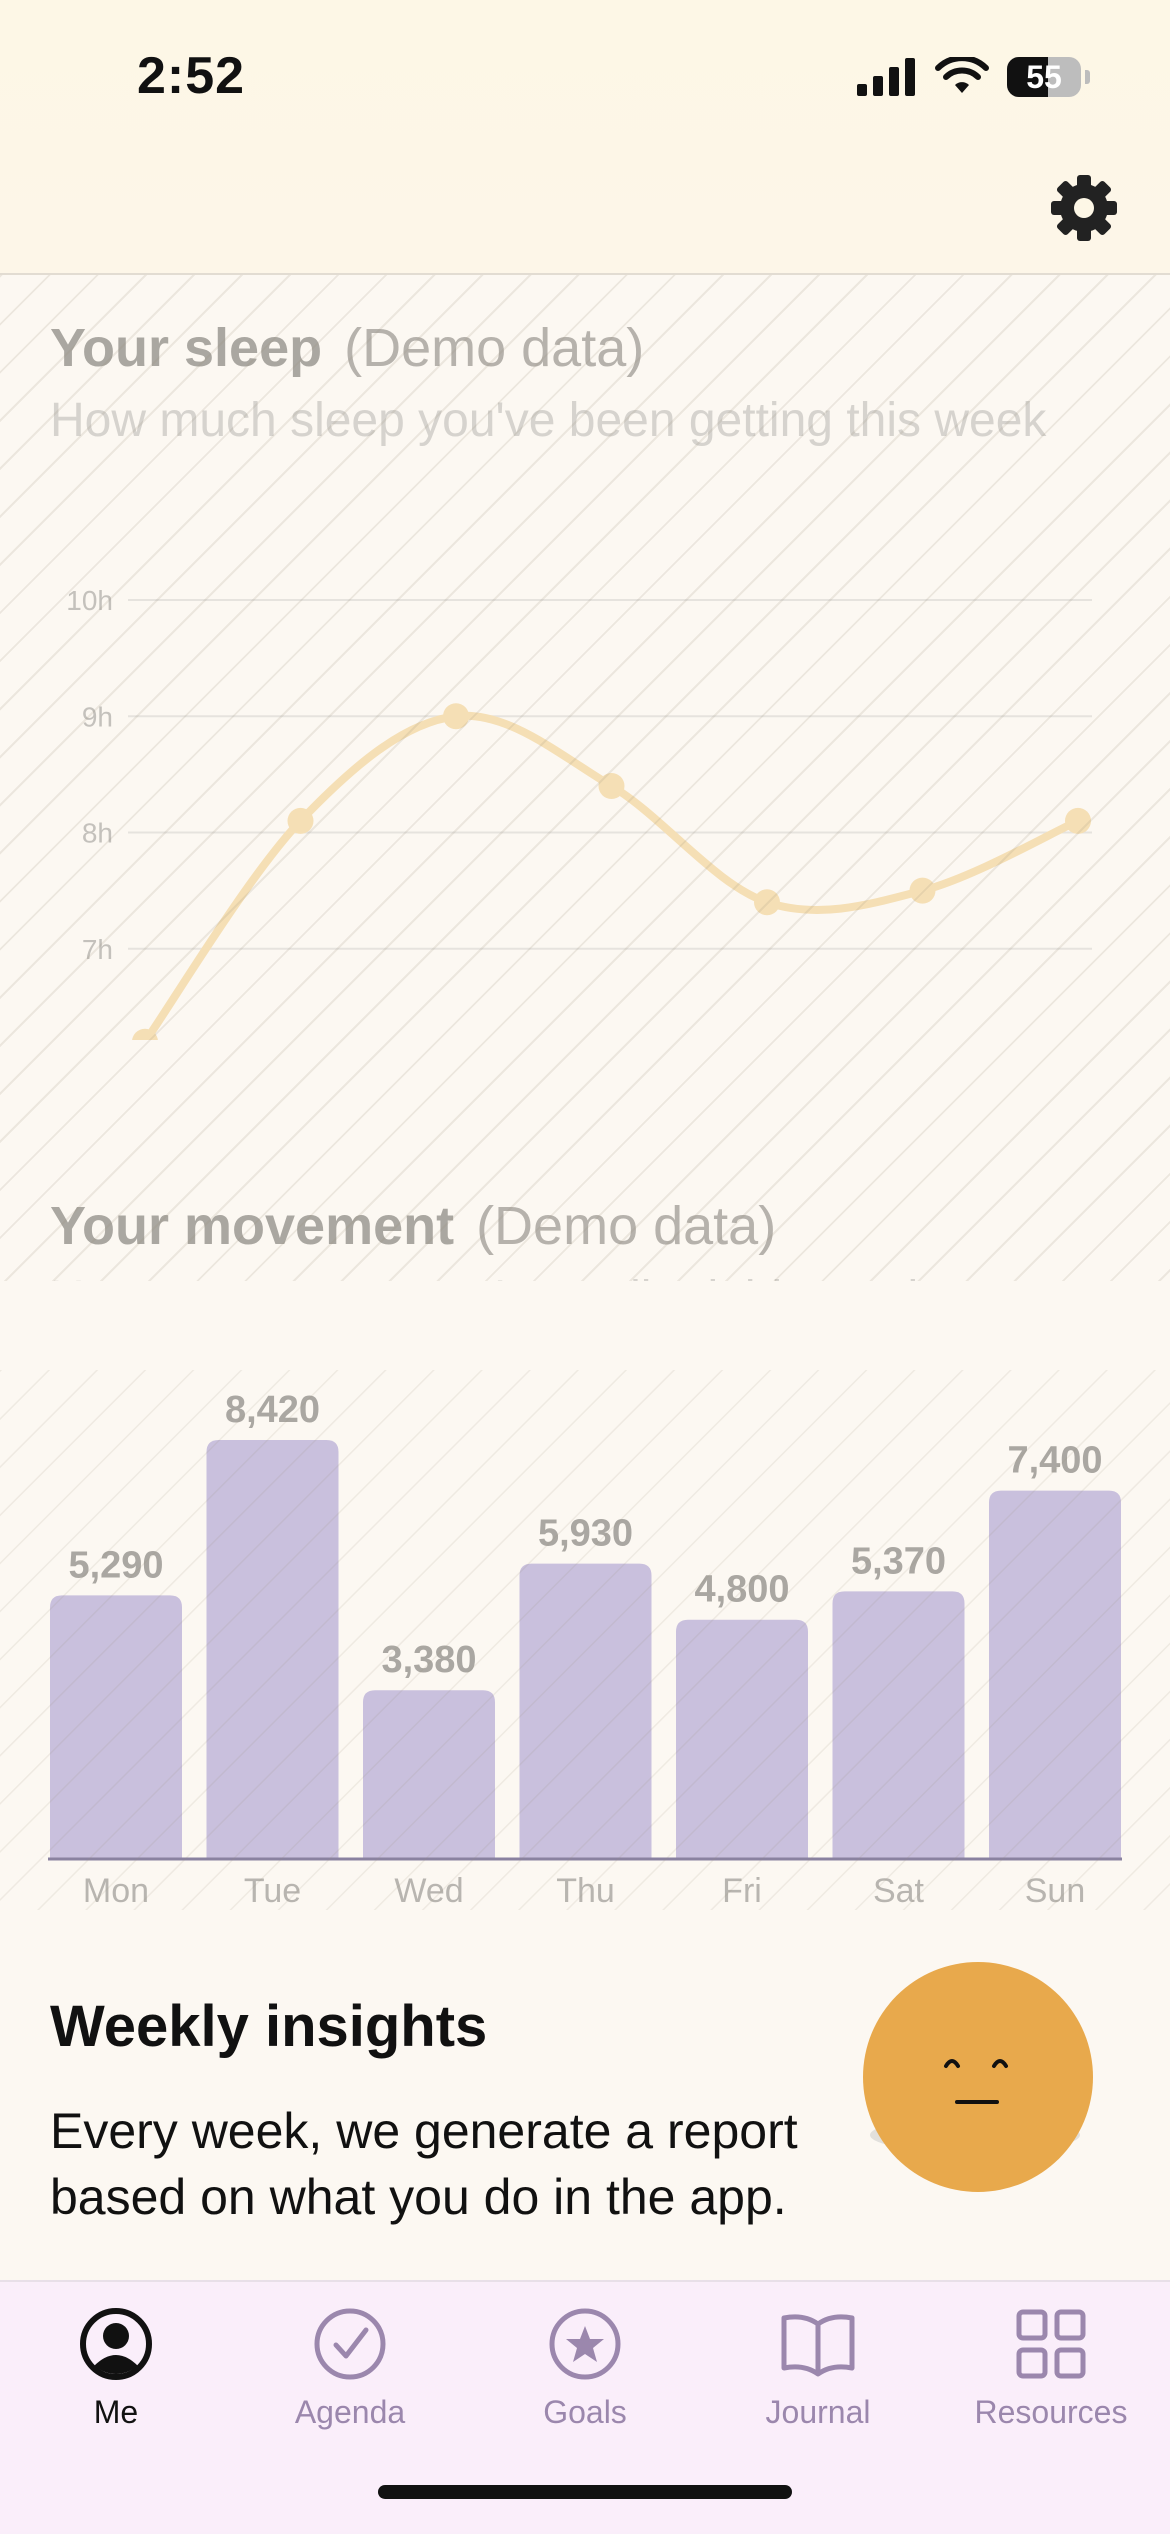 The image size is (1170, 2534). What do you see at coordinates (962, 75) in the screenshot?
I see `wifi-icon` at bounding box center [962, 75].